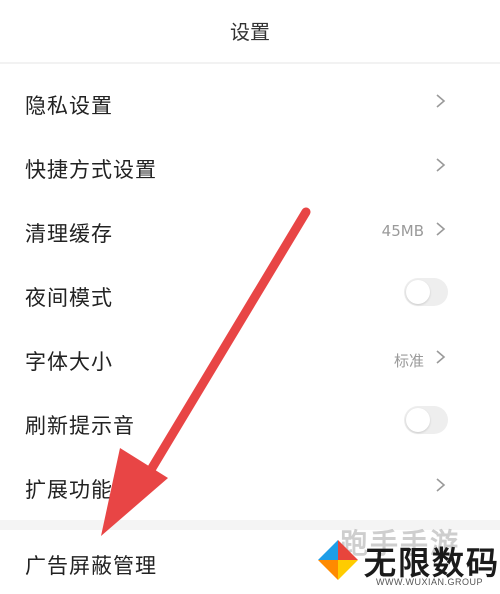 The width and height of the screenshot is (500, 594). What do you see at coordinates (250, 230) in the screenshot?
I see `settings-item-clear-cache: 清理缓存 45MB` at bounding box center [250, 230].